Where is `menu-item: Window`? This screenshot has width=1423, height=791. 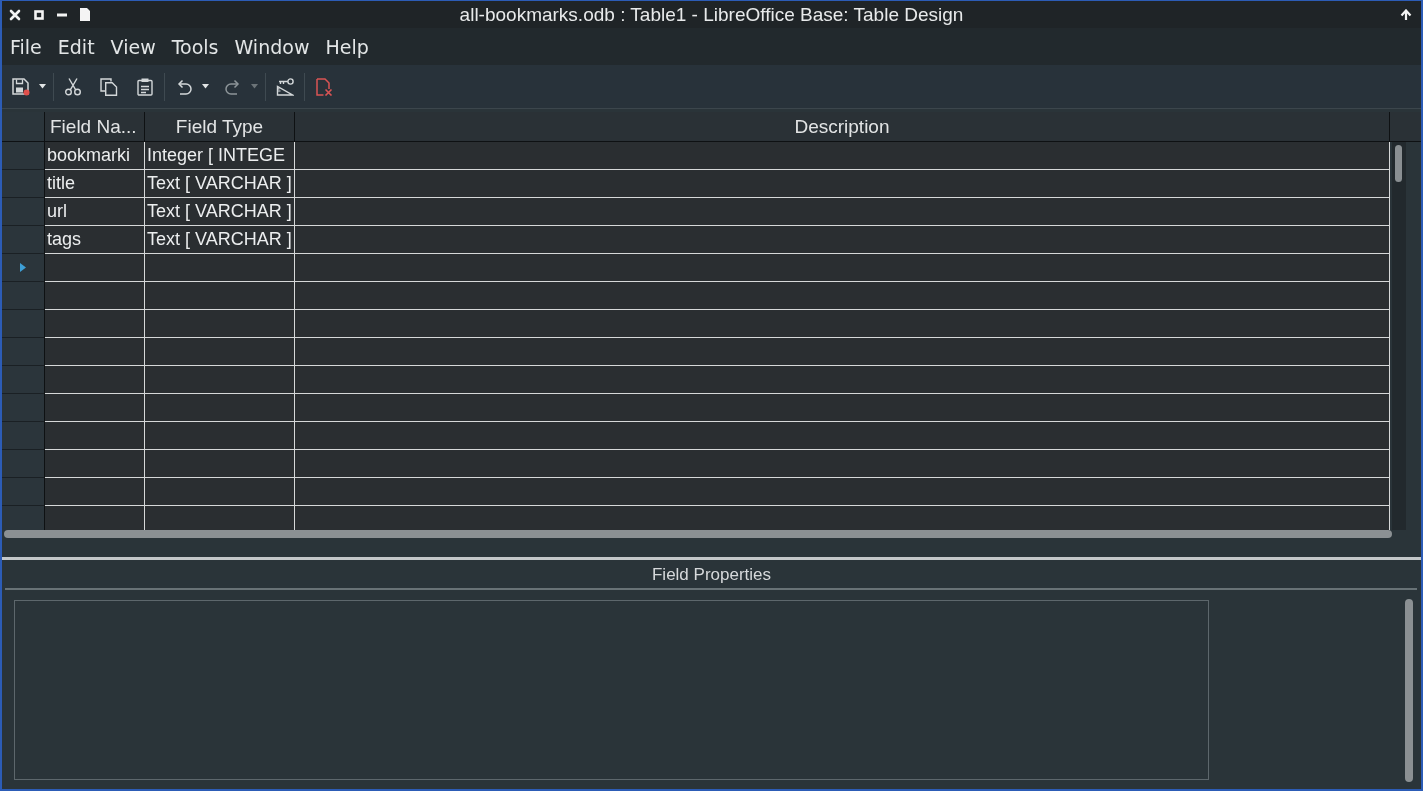 menu-item: Window is located at coordinates (272, 46).